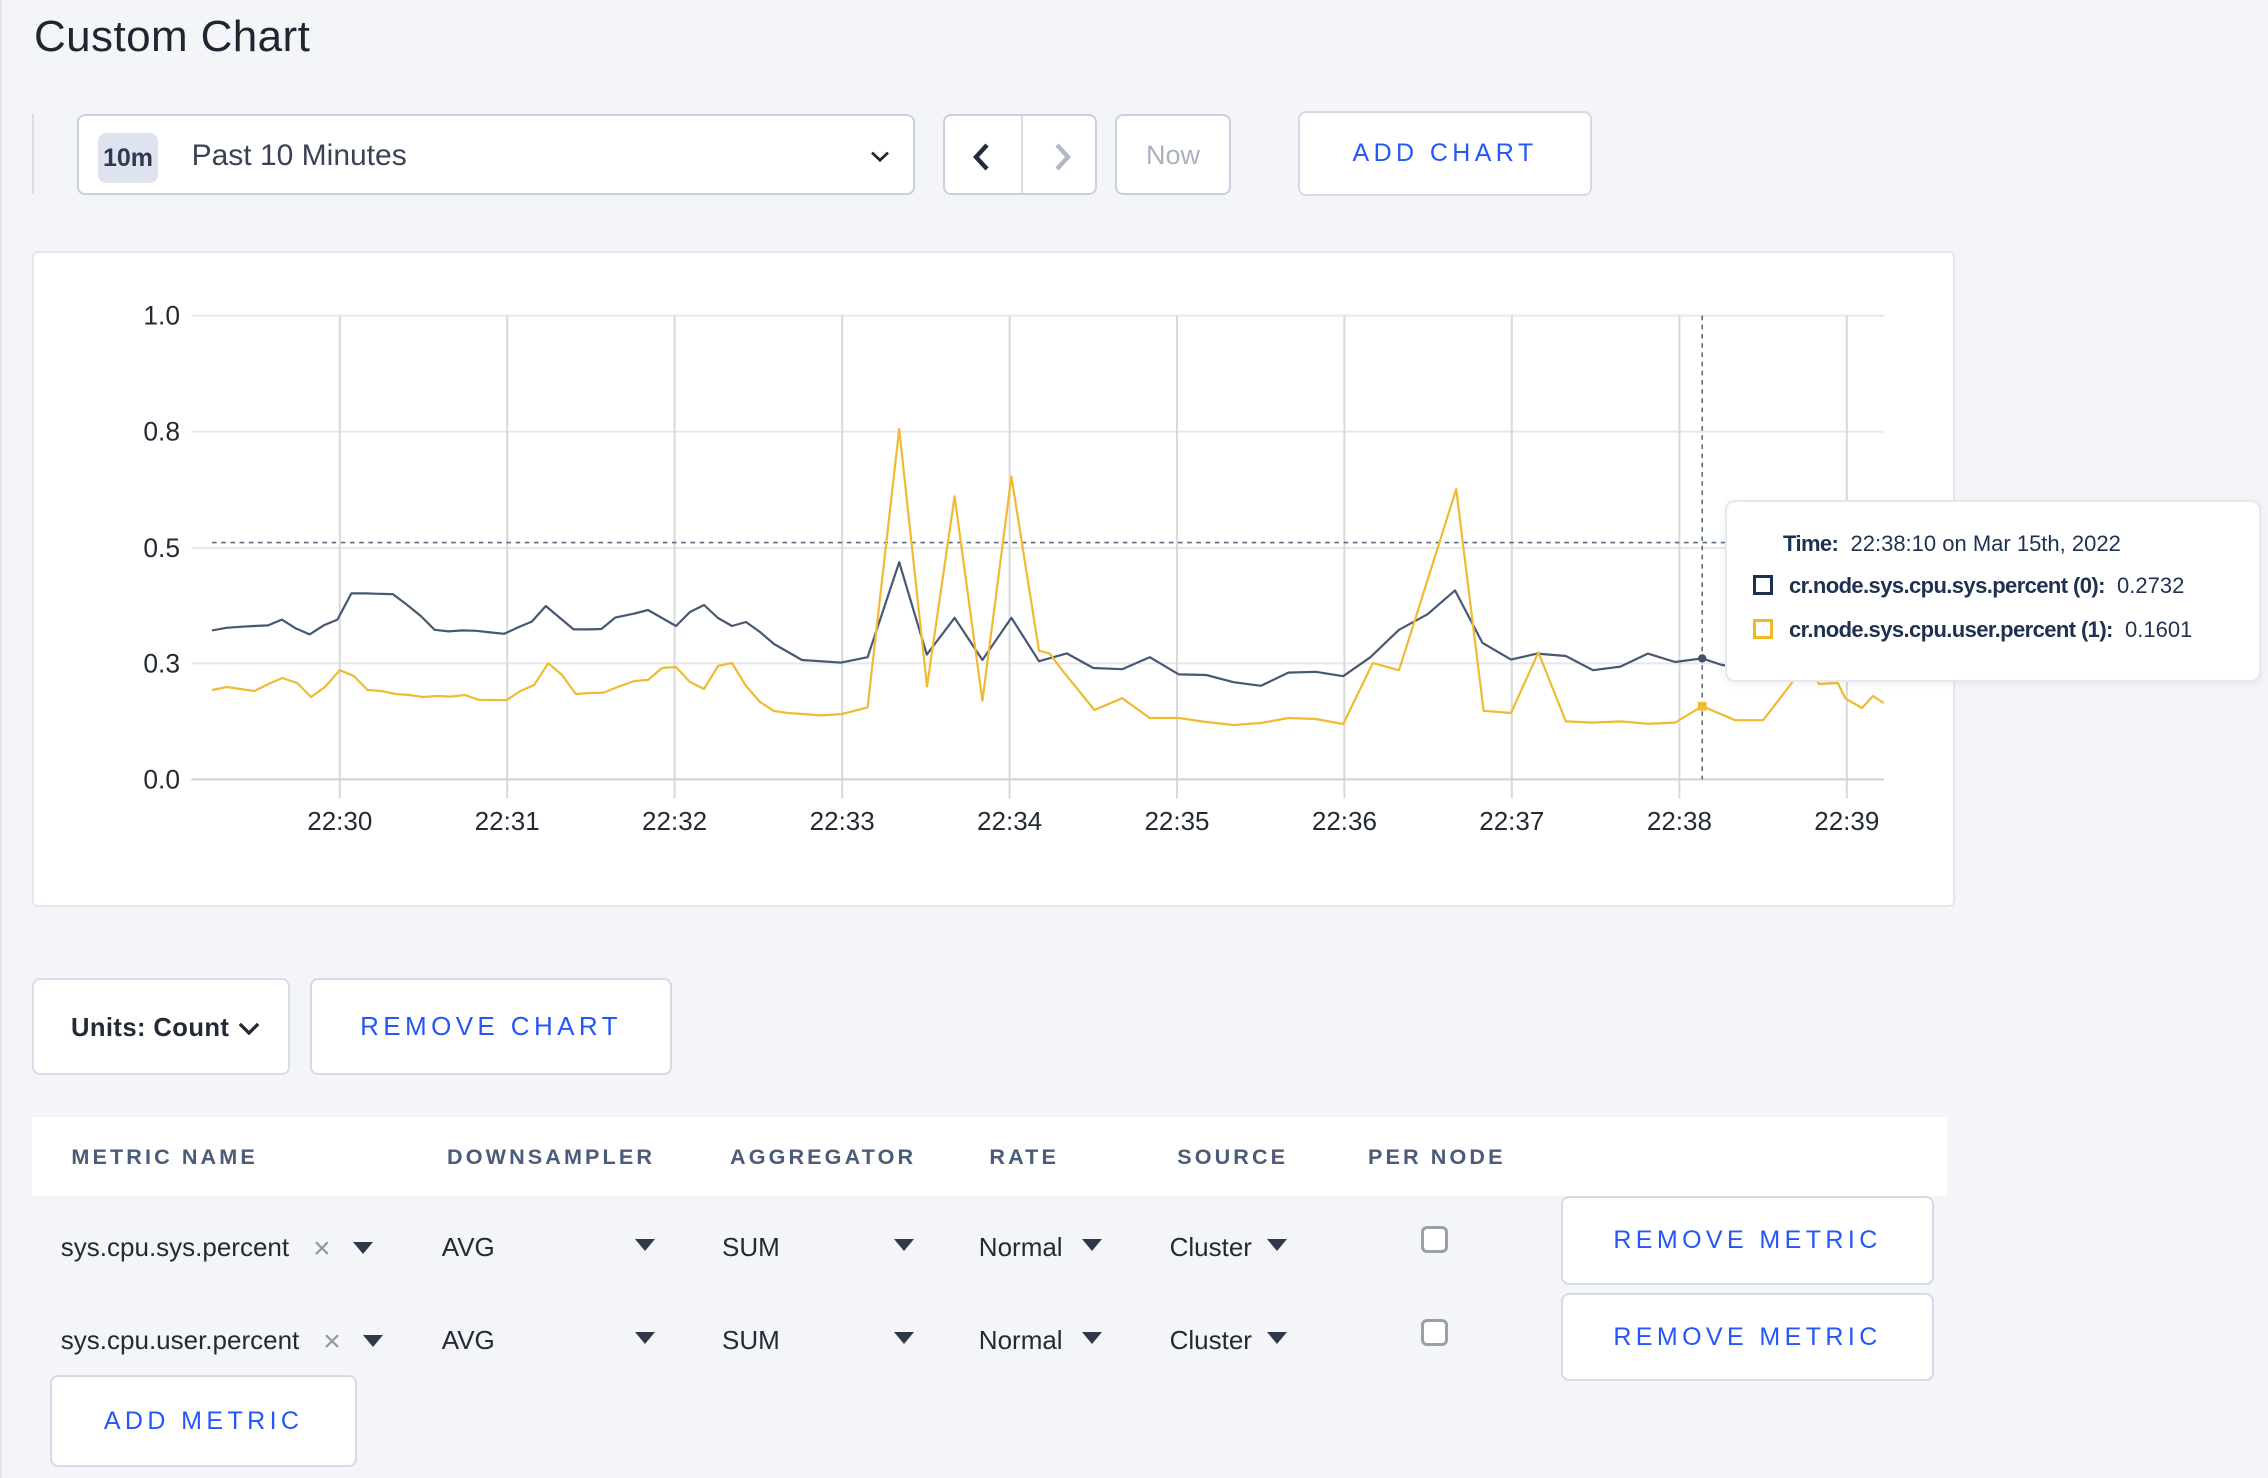 Image resolution: width=2268 pixels, height=1478 pixels. Describe the element at coordinates (674, 821) in the screenshot. I see `svg-text: 22:32` at that location.